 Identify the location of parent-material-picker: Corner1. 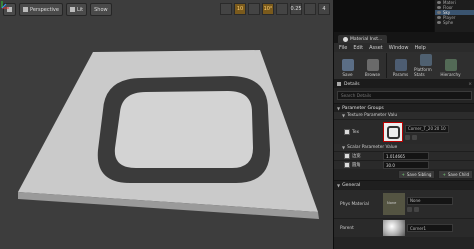
(430, 228).